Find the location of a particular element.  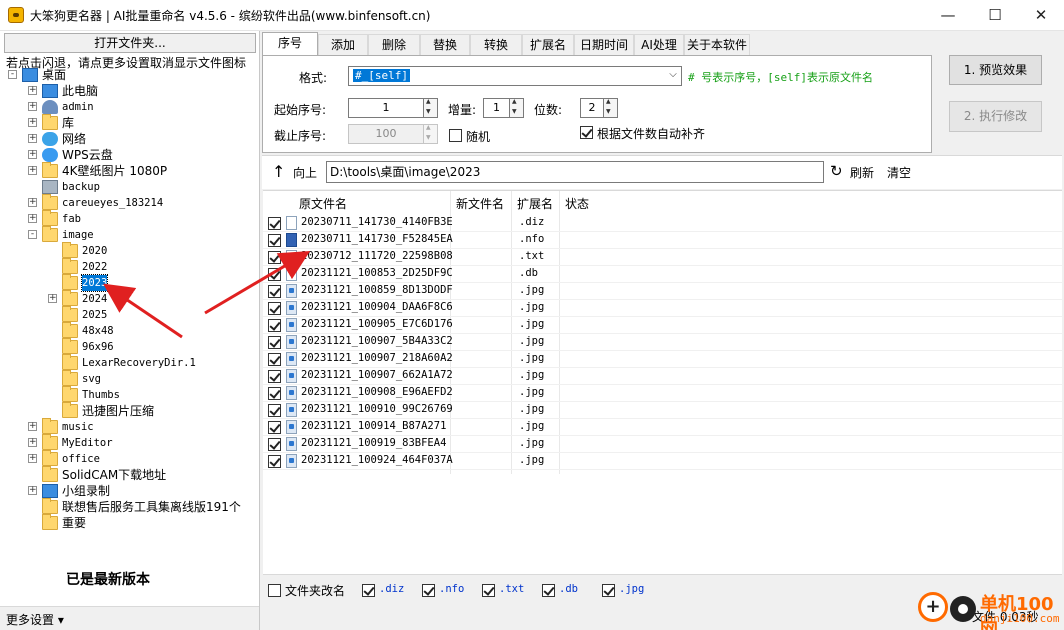

tree-item: 96x96 is located at coordinates (129, 346).